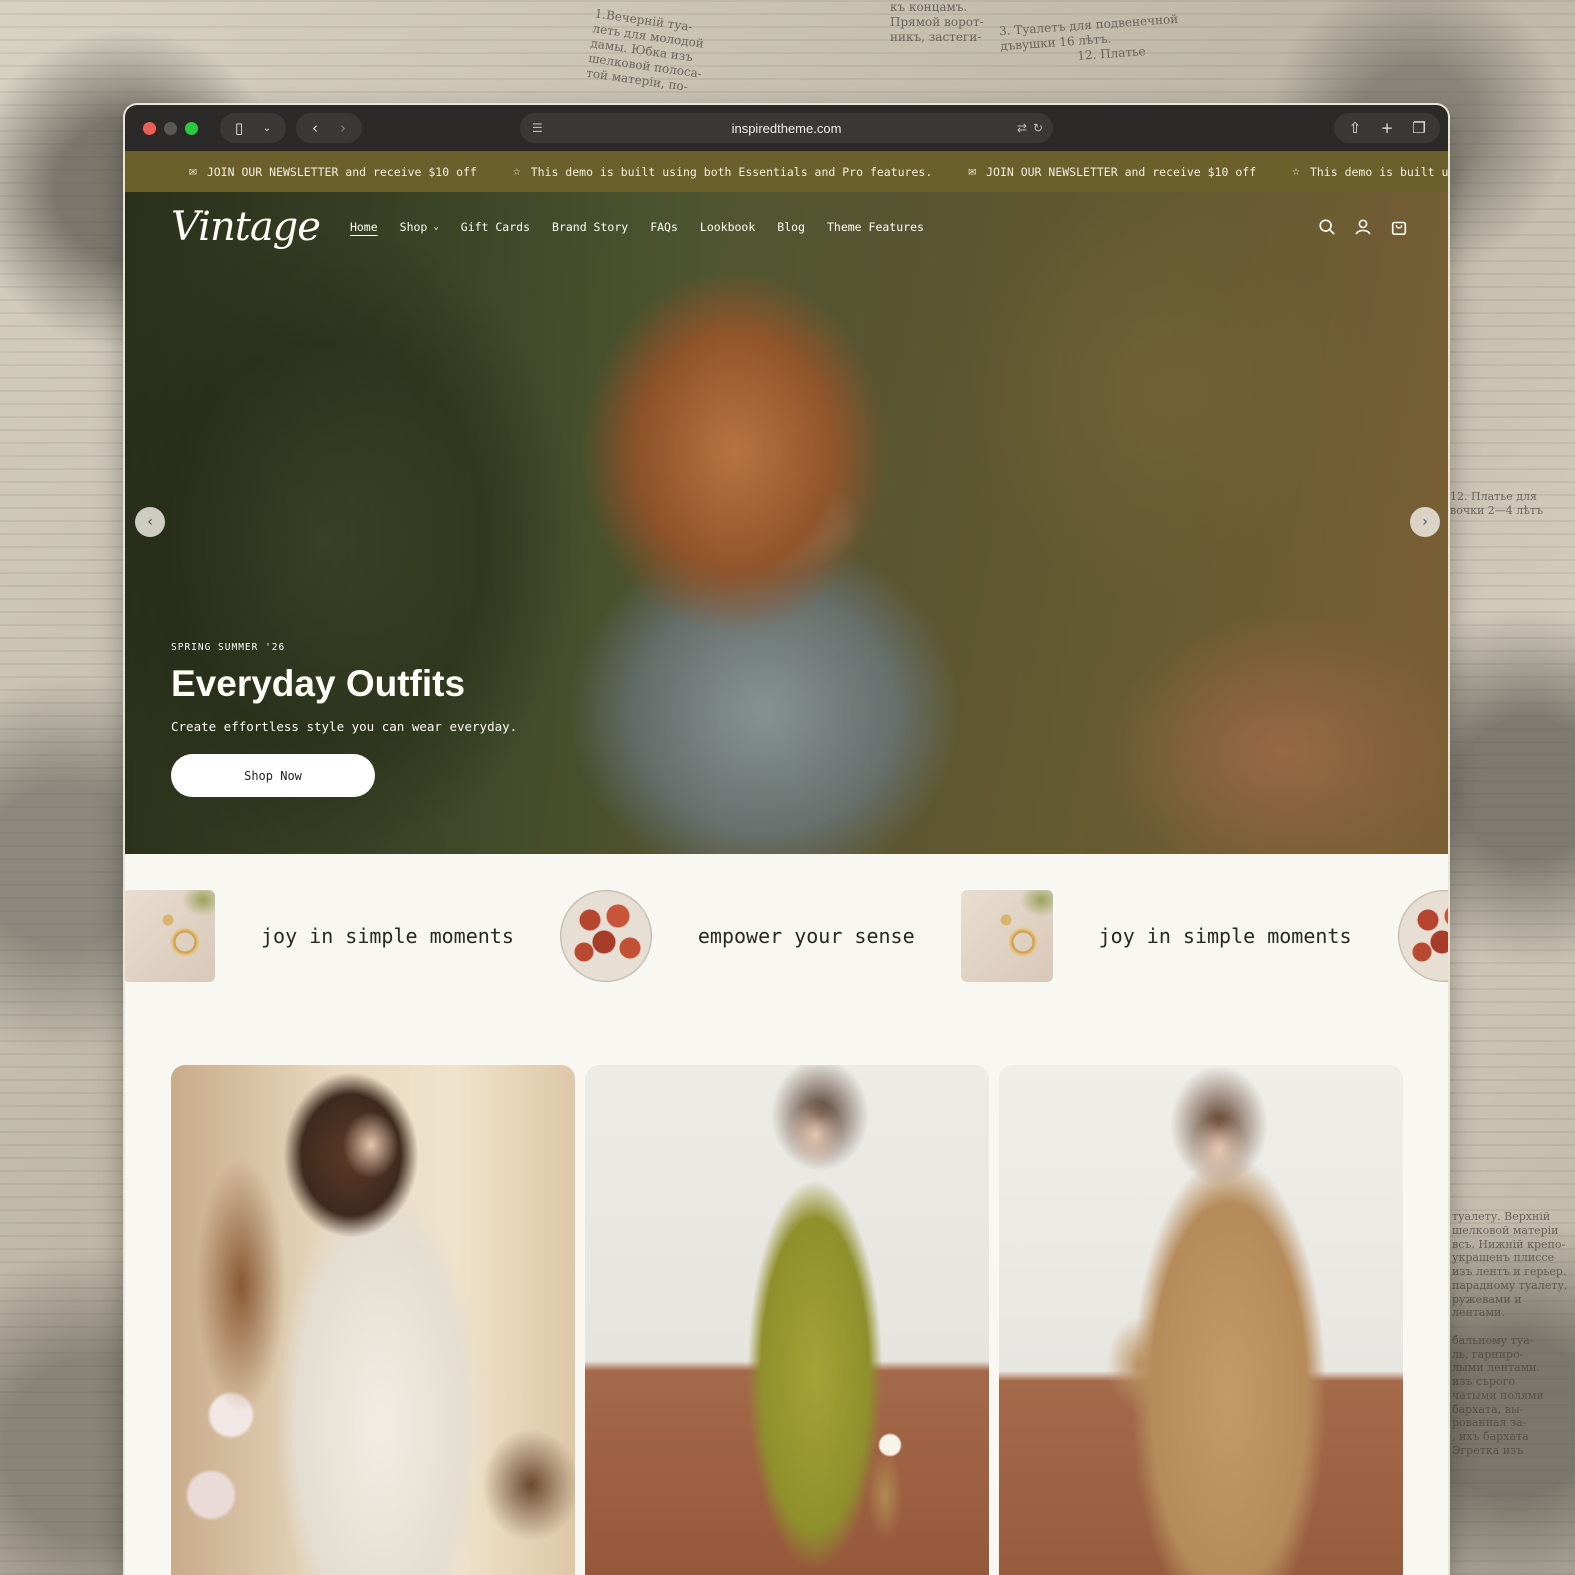  I want to click on slide-next-button: ›, so click(1425, 522).